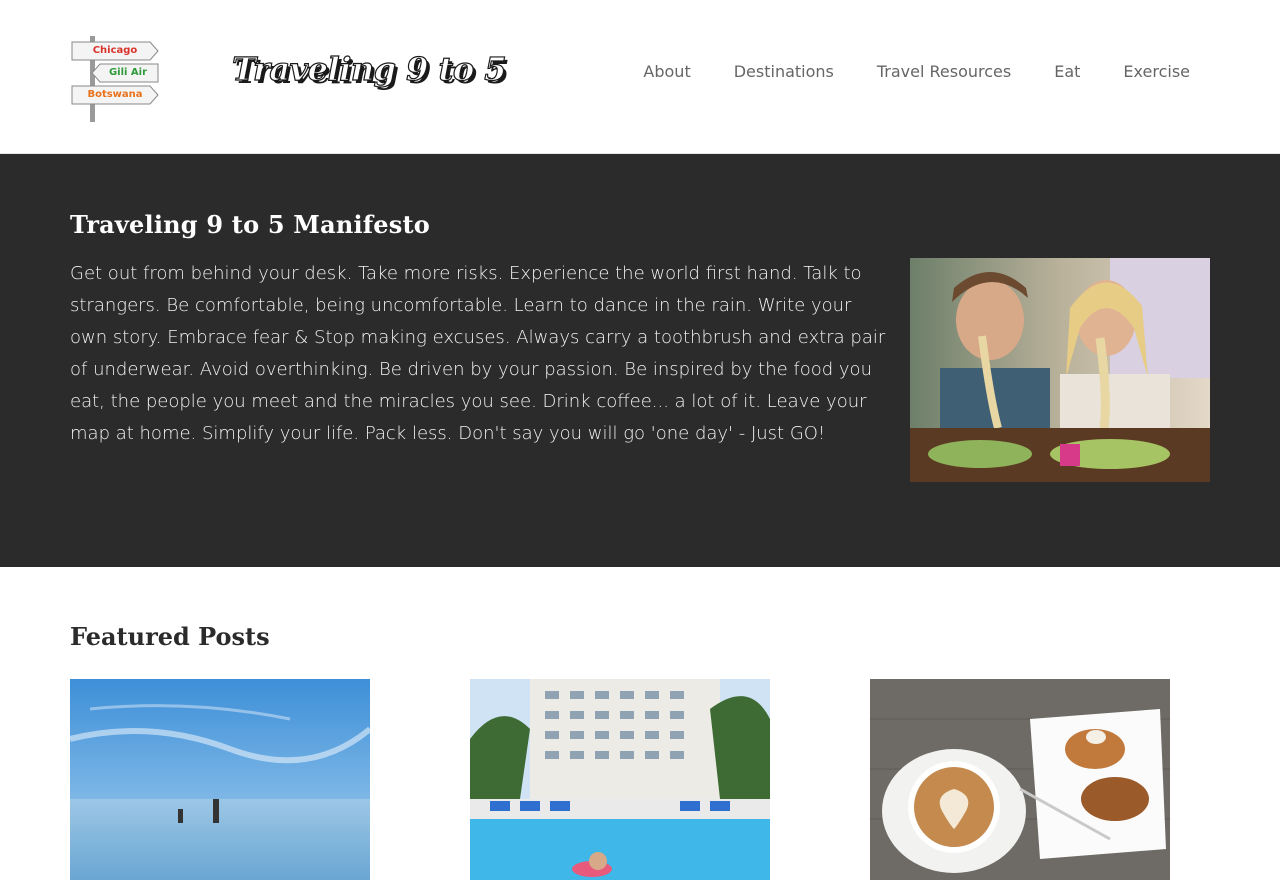 This screenshot has width=1280, height=880. I want to click on nav-eat: Eat, so click(1067, 71).